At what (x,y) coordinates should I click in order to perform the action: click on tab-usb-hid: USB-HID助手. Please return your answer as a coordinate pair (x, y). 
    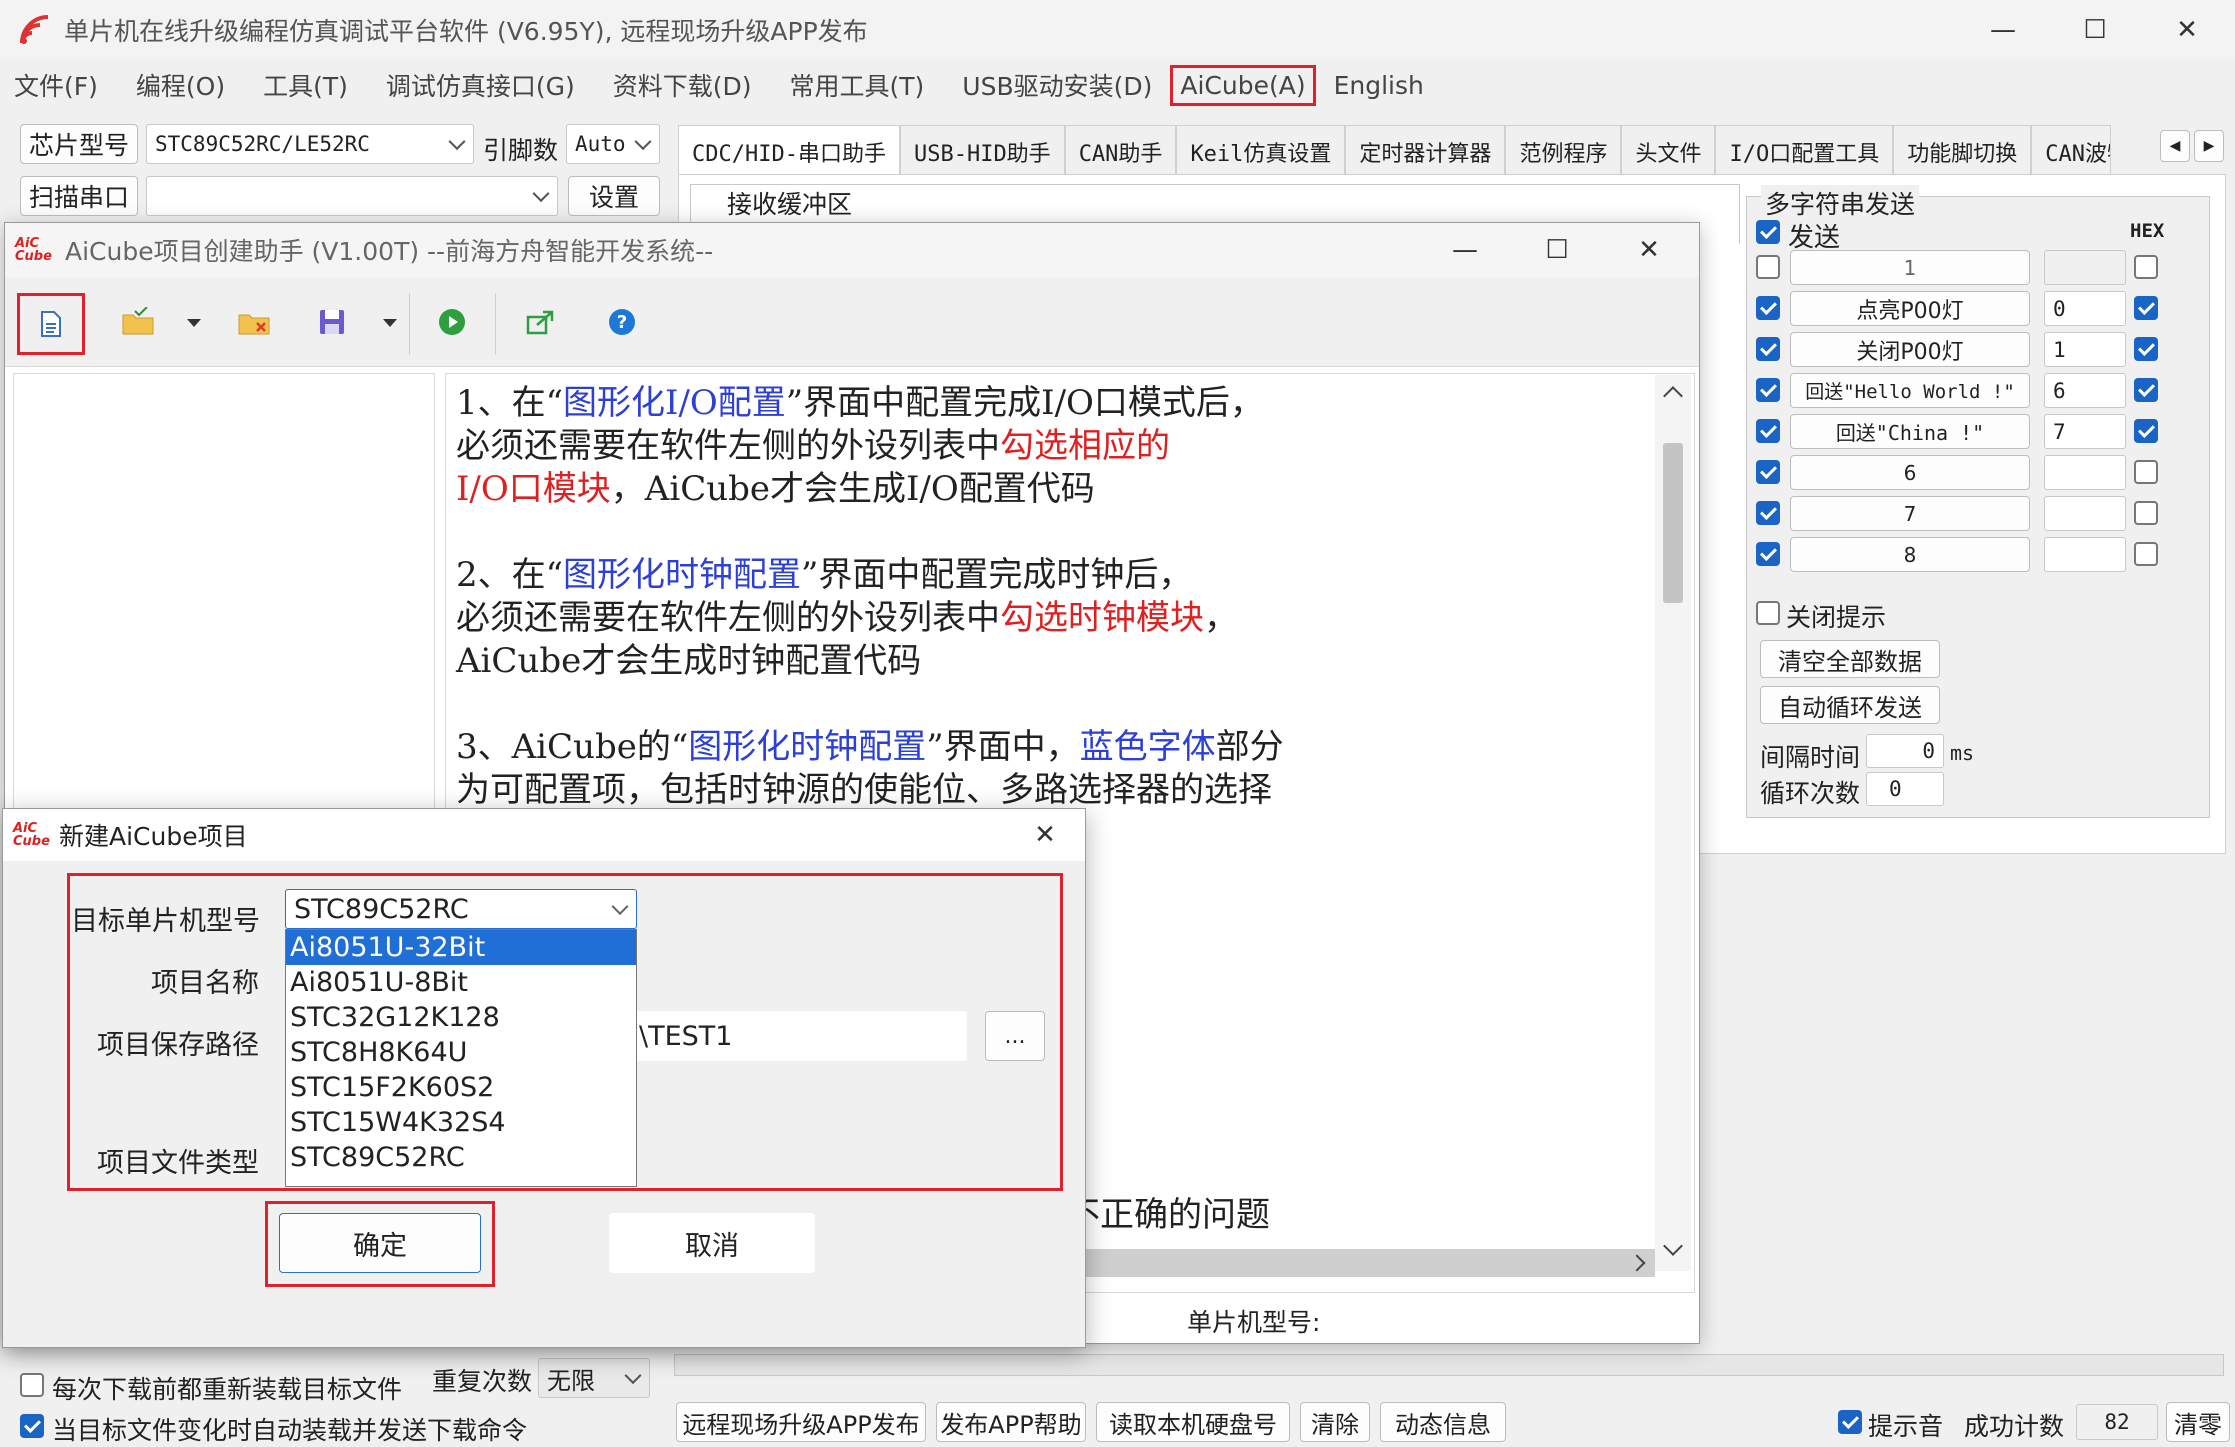
    Looking at the image, I should click on (982, 150).